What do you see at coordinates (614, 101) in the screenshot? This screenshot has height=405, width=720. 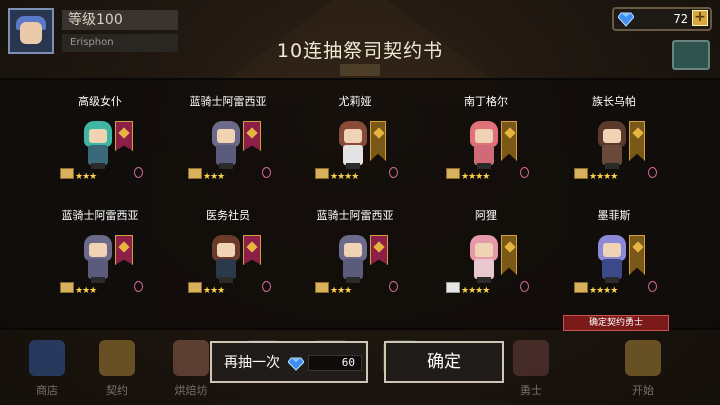 I see `character-name: 族长乌帕` at bounding box center [614, 101].